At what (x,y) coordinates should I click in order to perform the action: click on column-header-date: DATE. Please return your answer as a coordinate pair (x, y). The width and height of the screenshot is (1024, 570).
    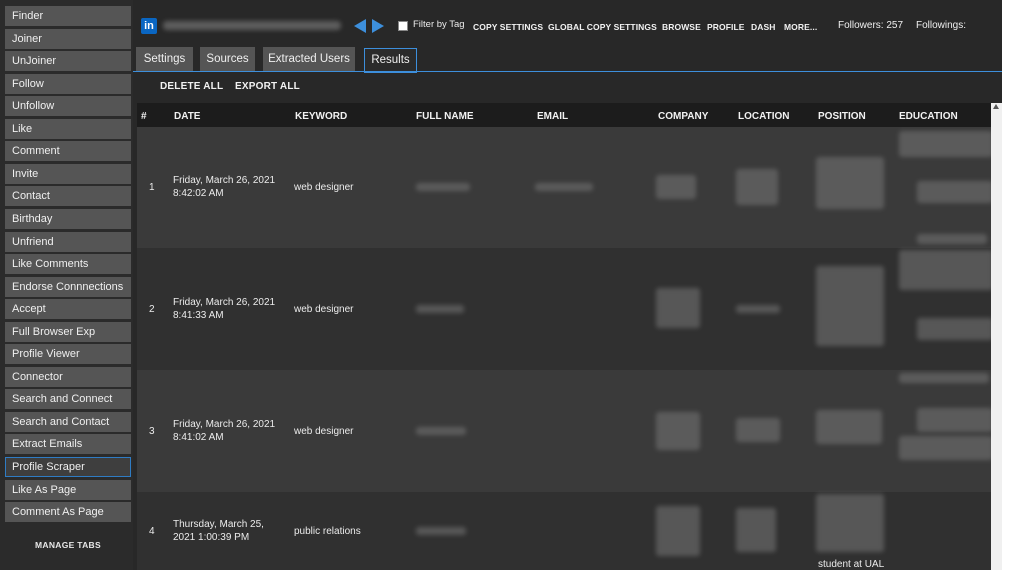
    Looking at the image, I should click on (187, 116).